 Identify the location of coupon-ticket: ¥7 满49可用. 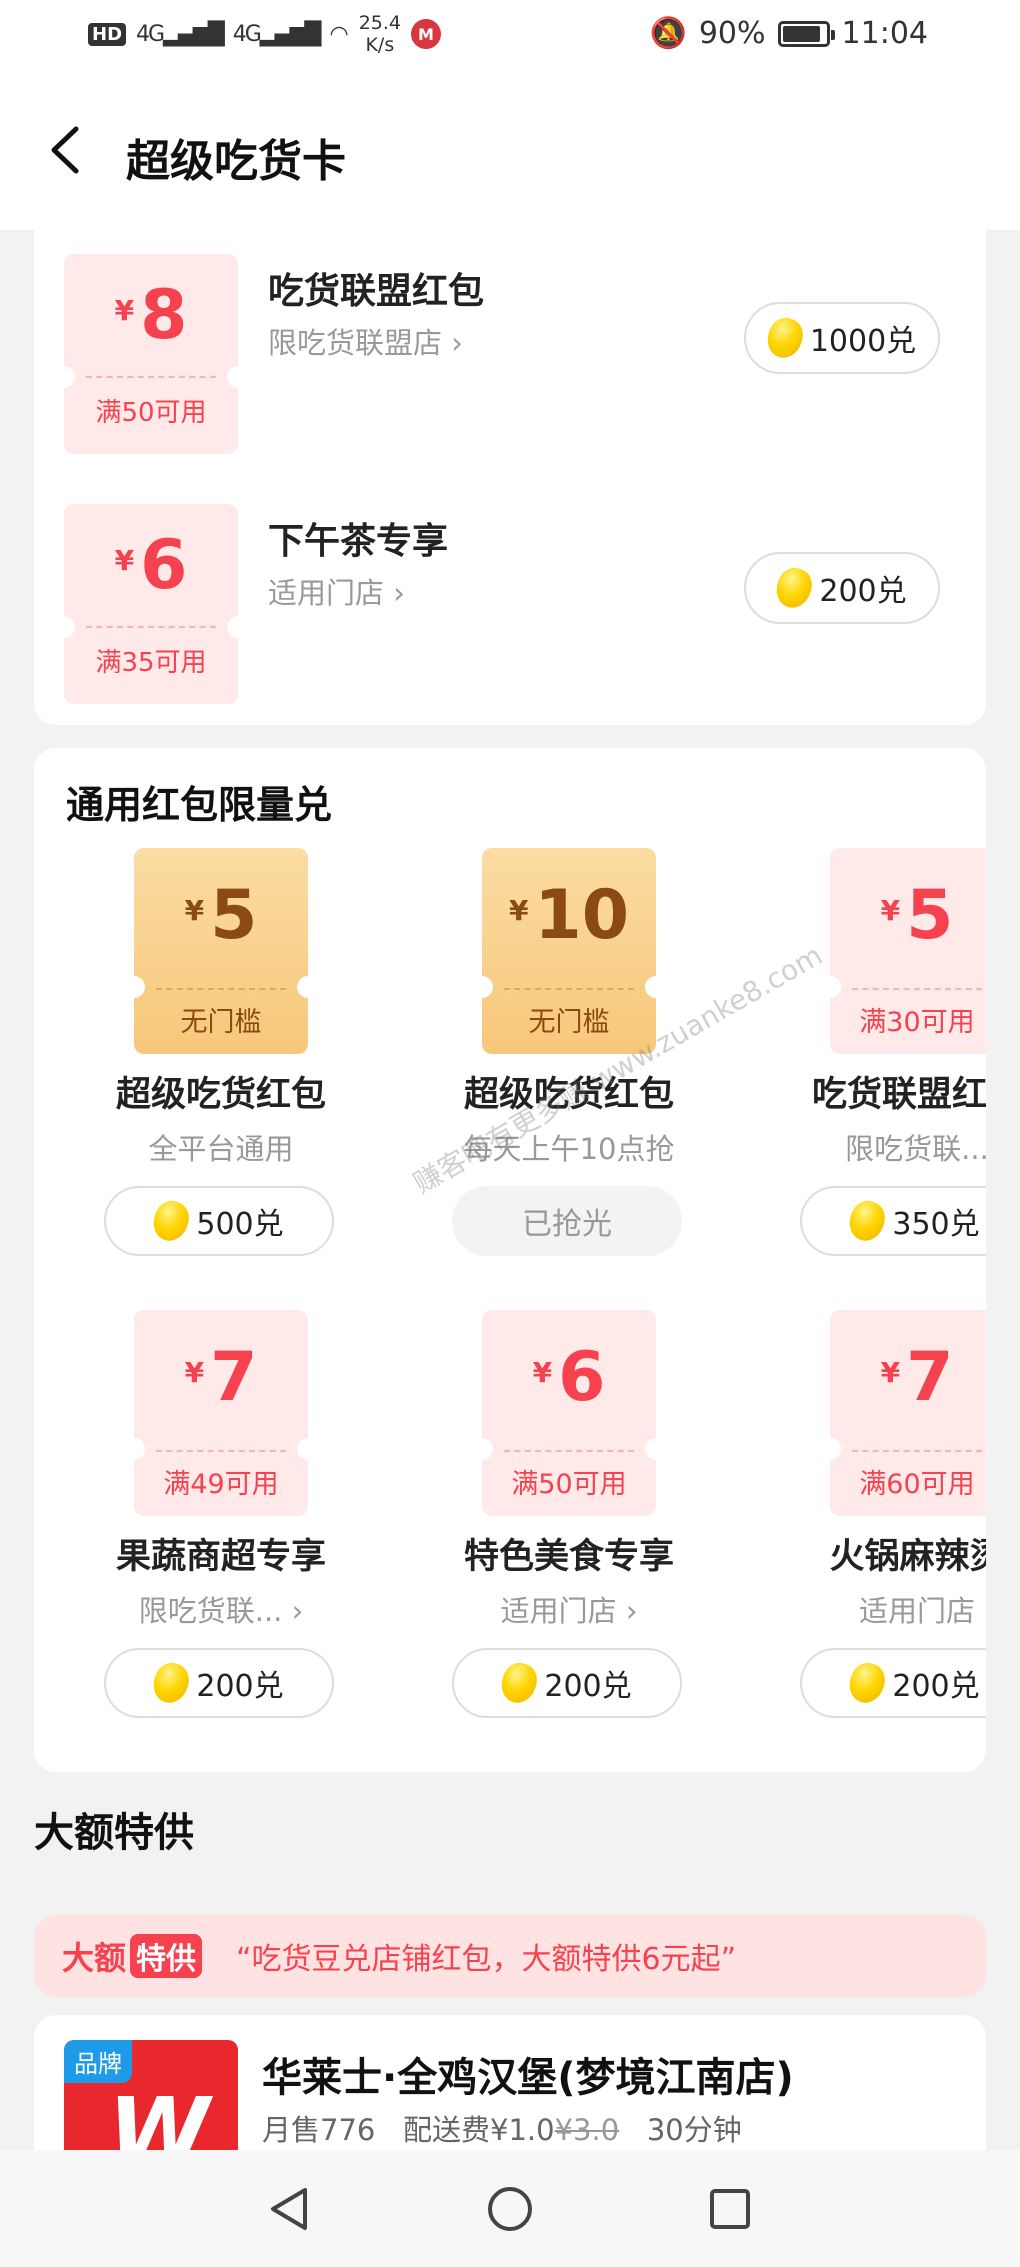
(221, 1413).